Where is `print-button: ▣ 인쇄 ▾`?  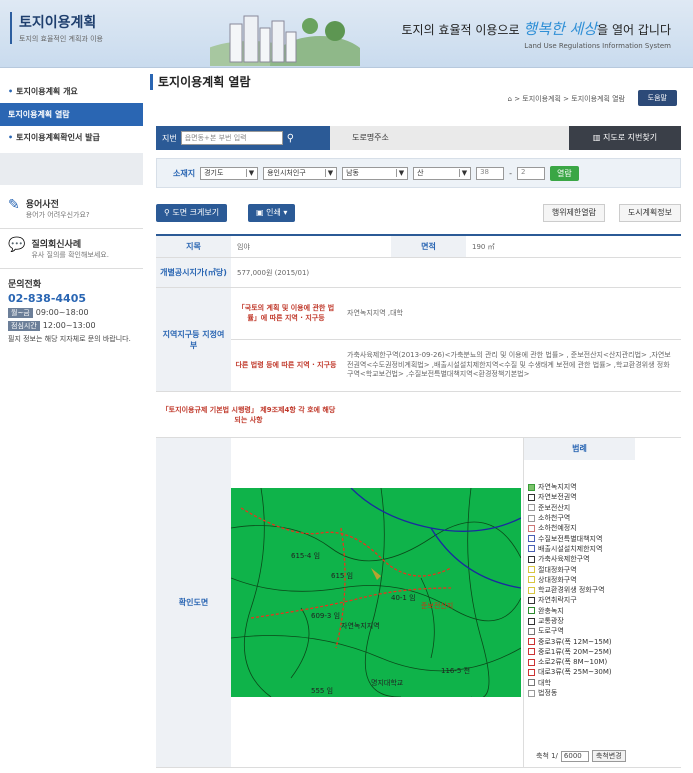
print-button: ▣ 인쇄 ▾ is located at coordinates (272, 213).